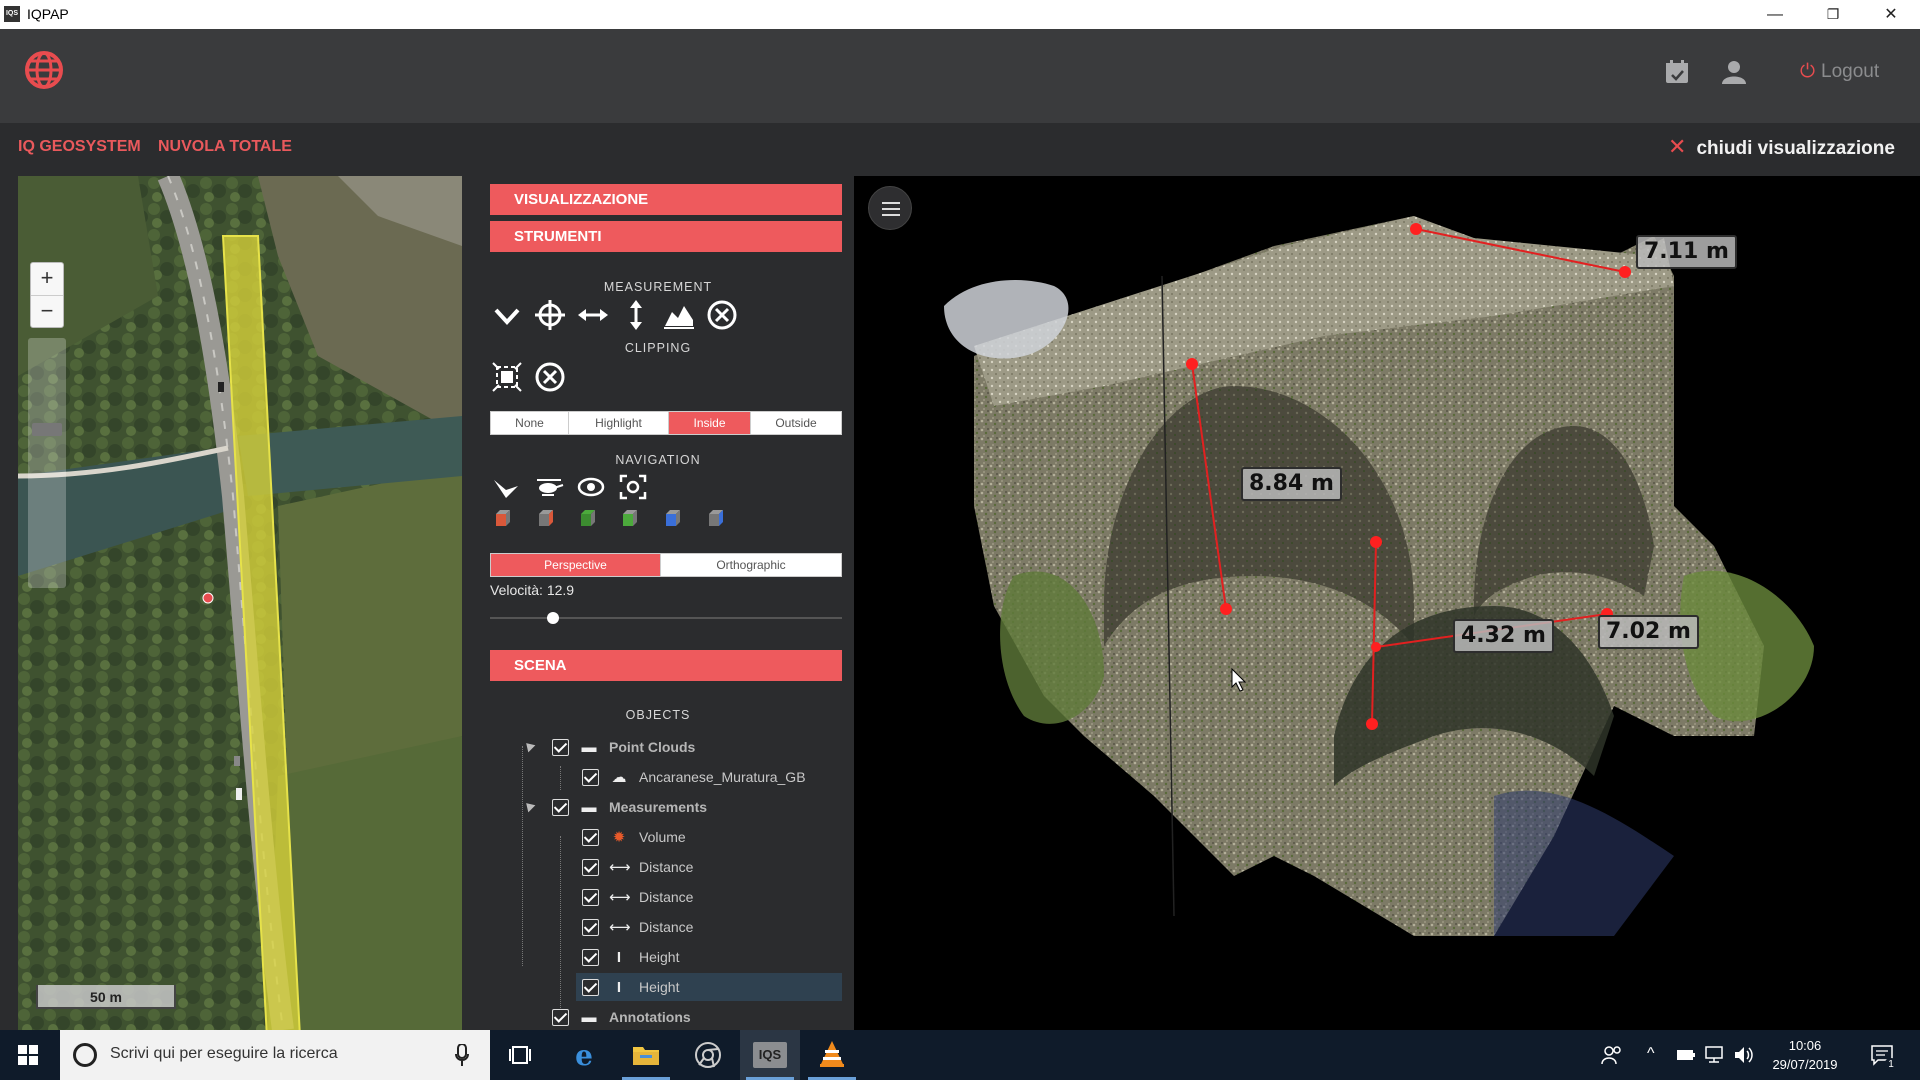 This screenshot has height=1080, width=1920. I want to click on projection-perspective: Perspective, so click(576, 565).